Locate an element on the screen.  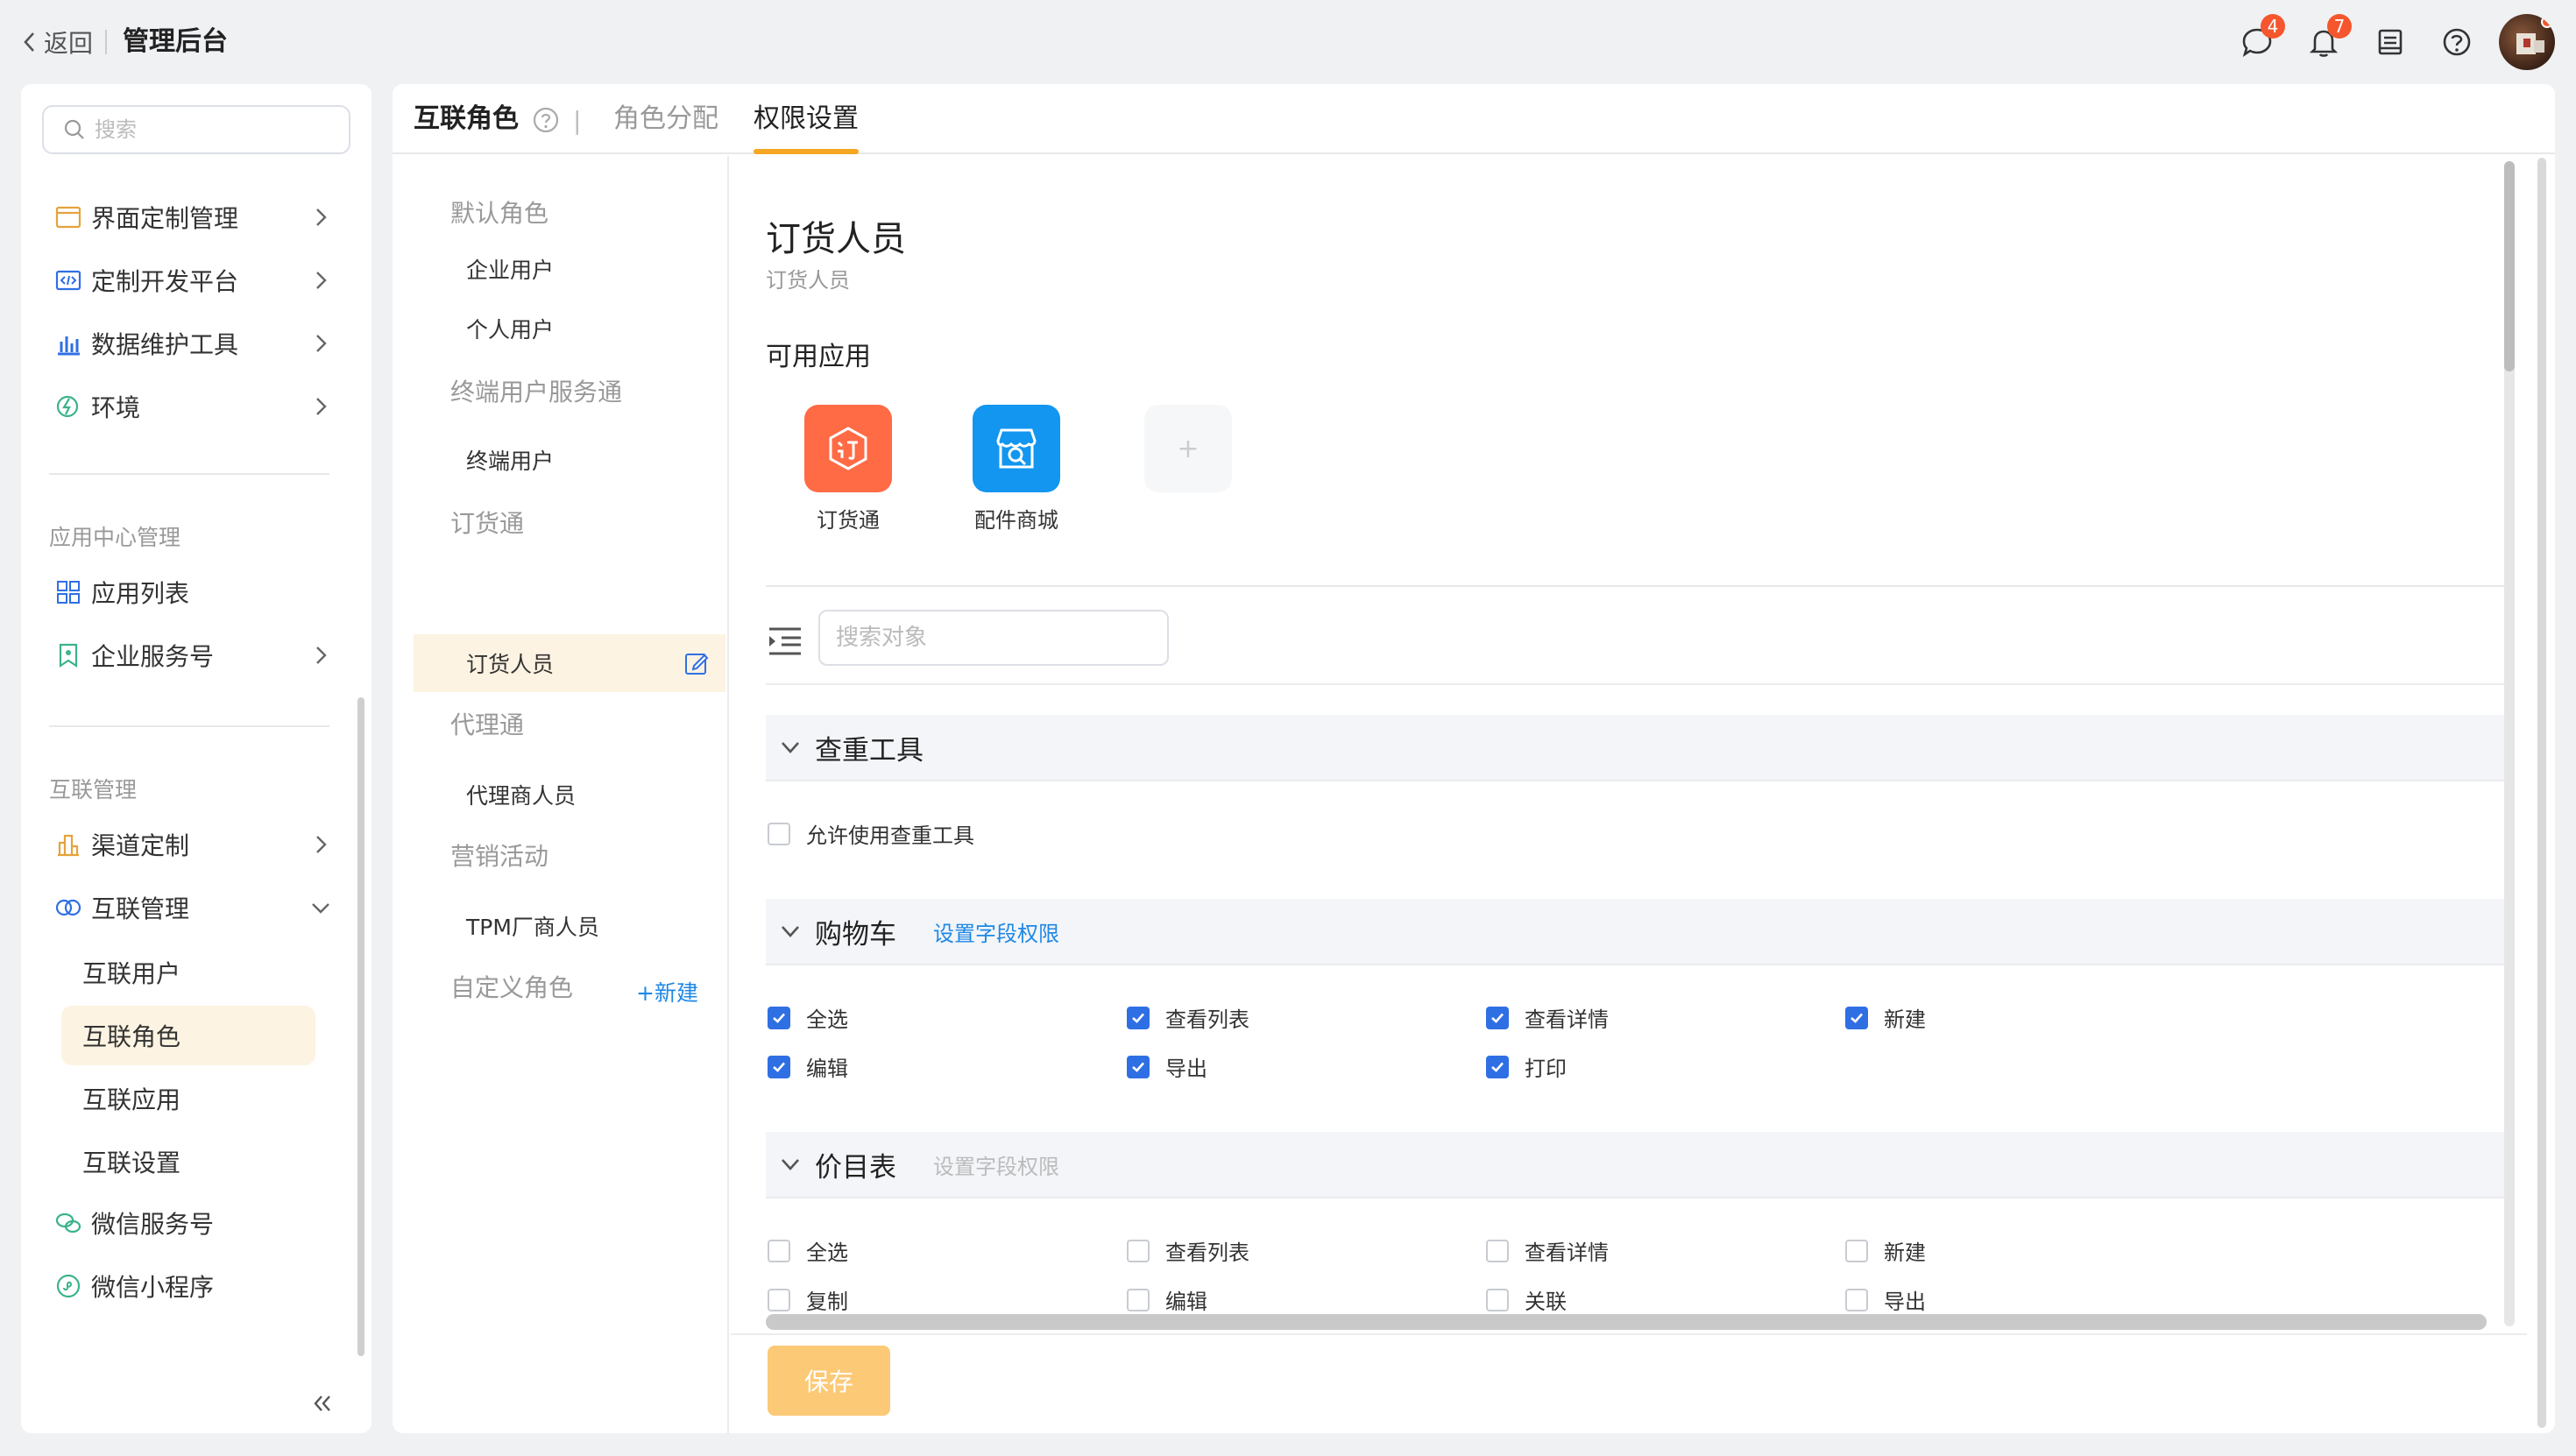
checkbox-price-view-list: 查看列表 is located at coordinates (1188, 1250).